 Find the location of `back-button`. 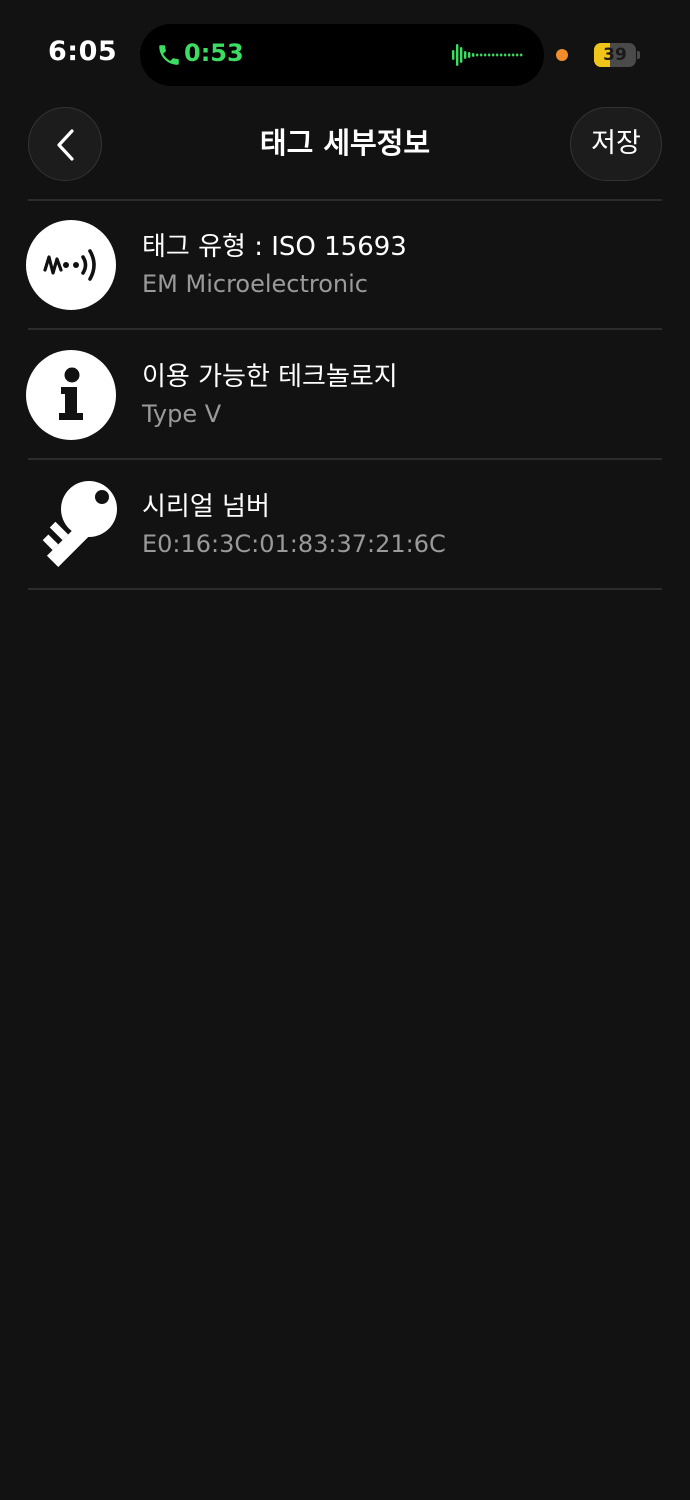

back-button is located at coordinates (65, 144).